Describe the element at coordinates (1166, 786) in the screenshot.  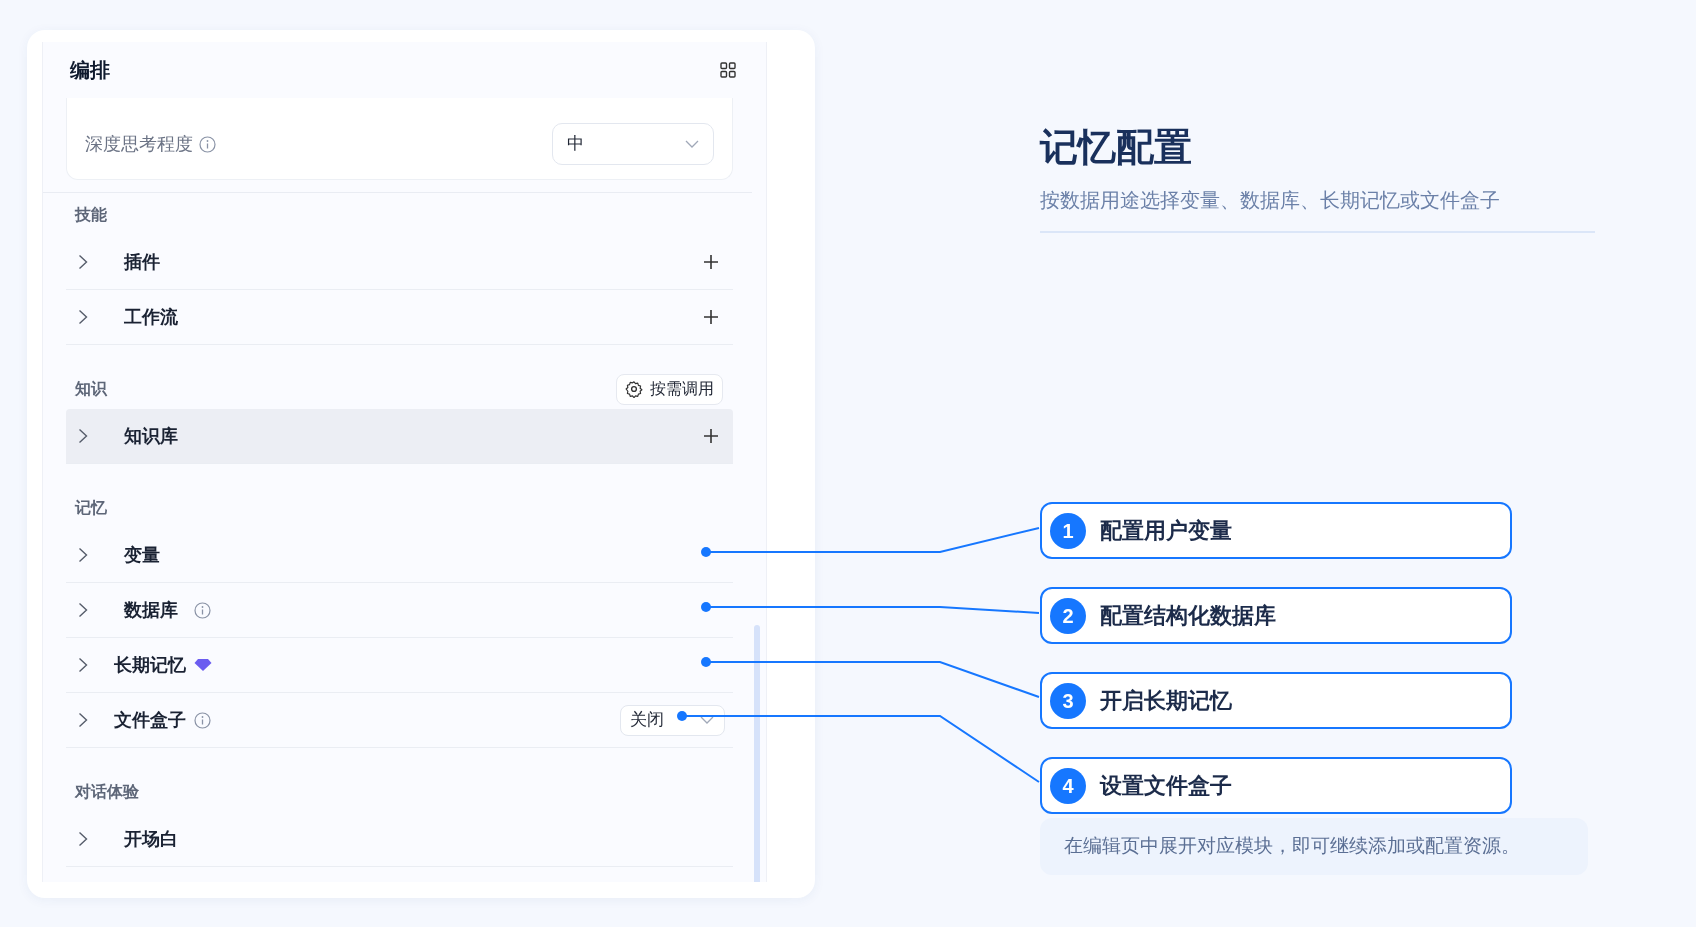
I see `step-text: 设置文件盒子` at that location.